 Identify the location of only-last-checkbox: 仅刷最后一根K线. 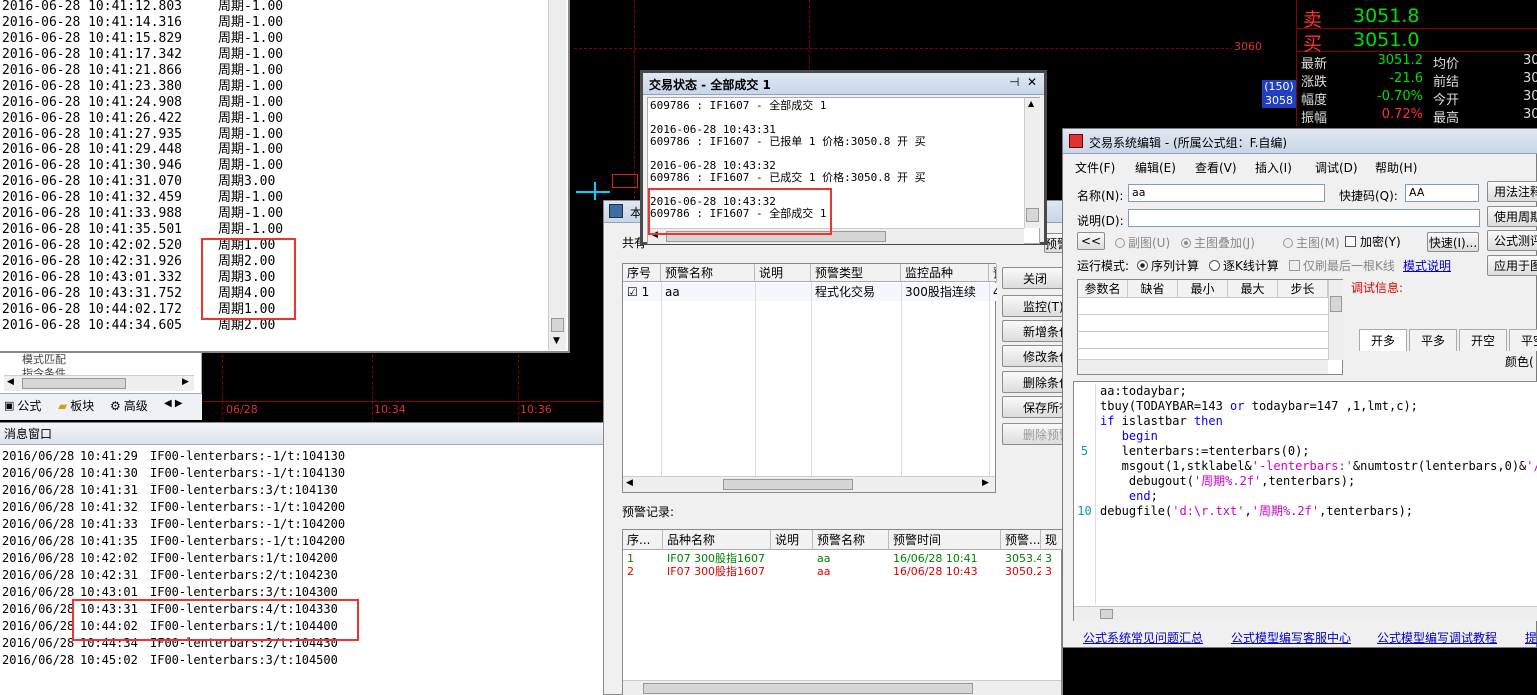
(1342, 265).